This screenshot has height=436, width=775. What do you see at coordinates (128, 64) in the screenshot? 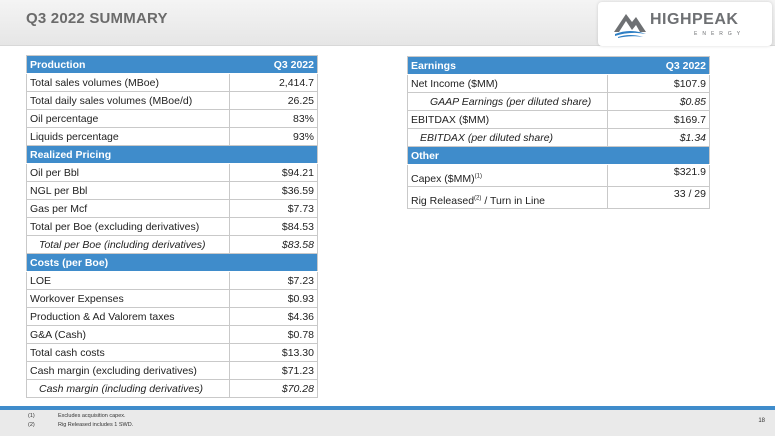
I see `section-header: Production` at bounding box center [128, 64].